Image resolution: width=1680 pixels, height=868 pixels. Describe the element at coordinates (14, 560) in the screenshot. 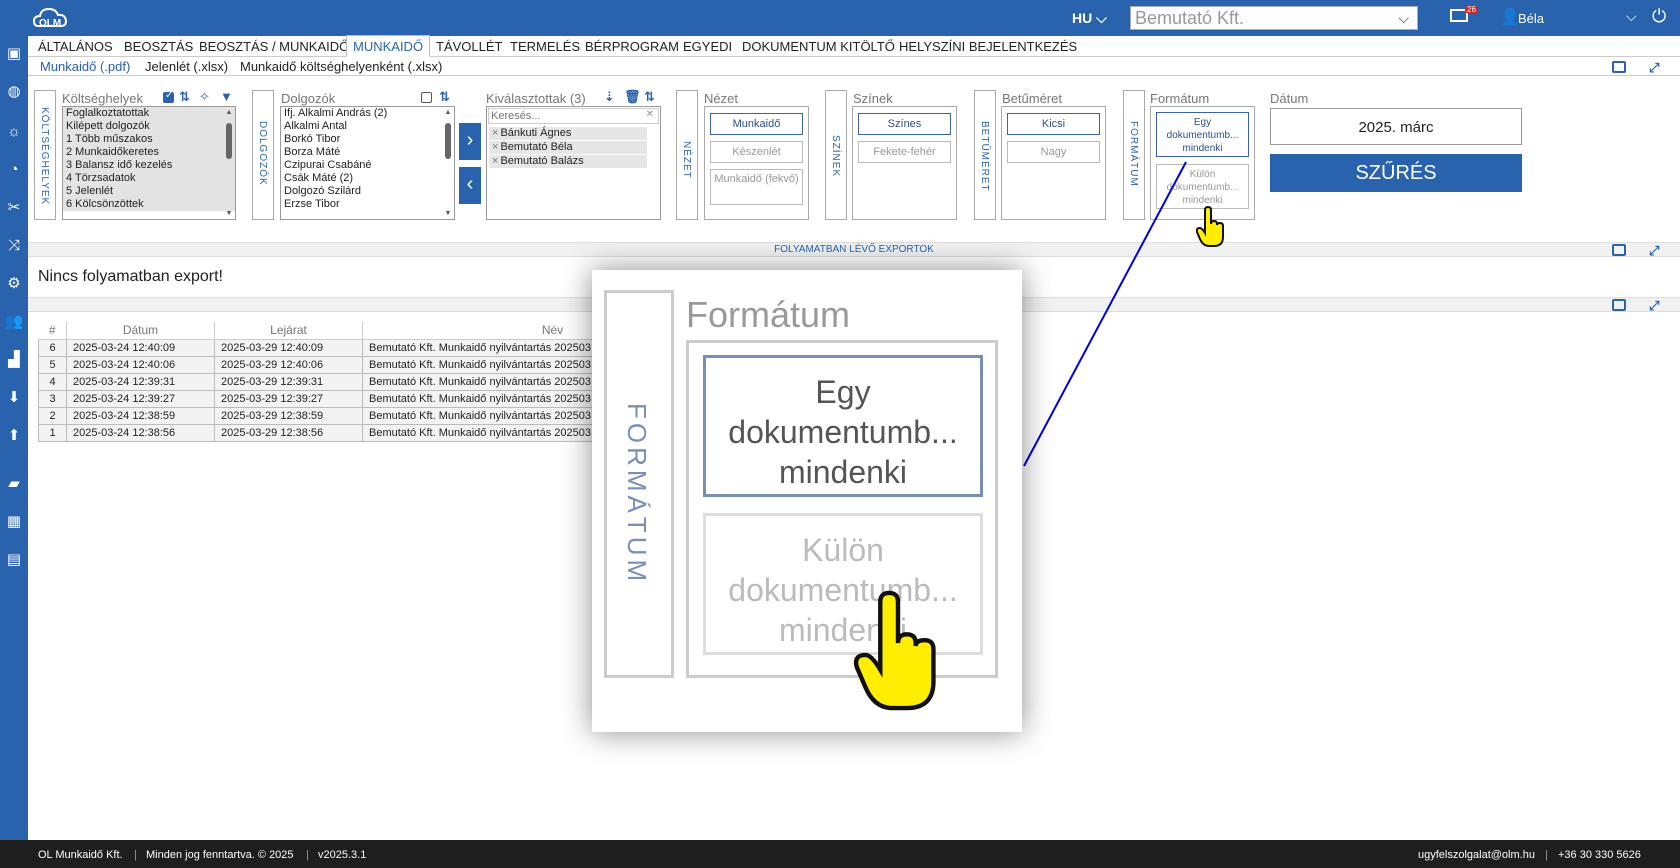

I see `cash-register-icon: ▤` at that location.